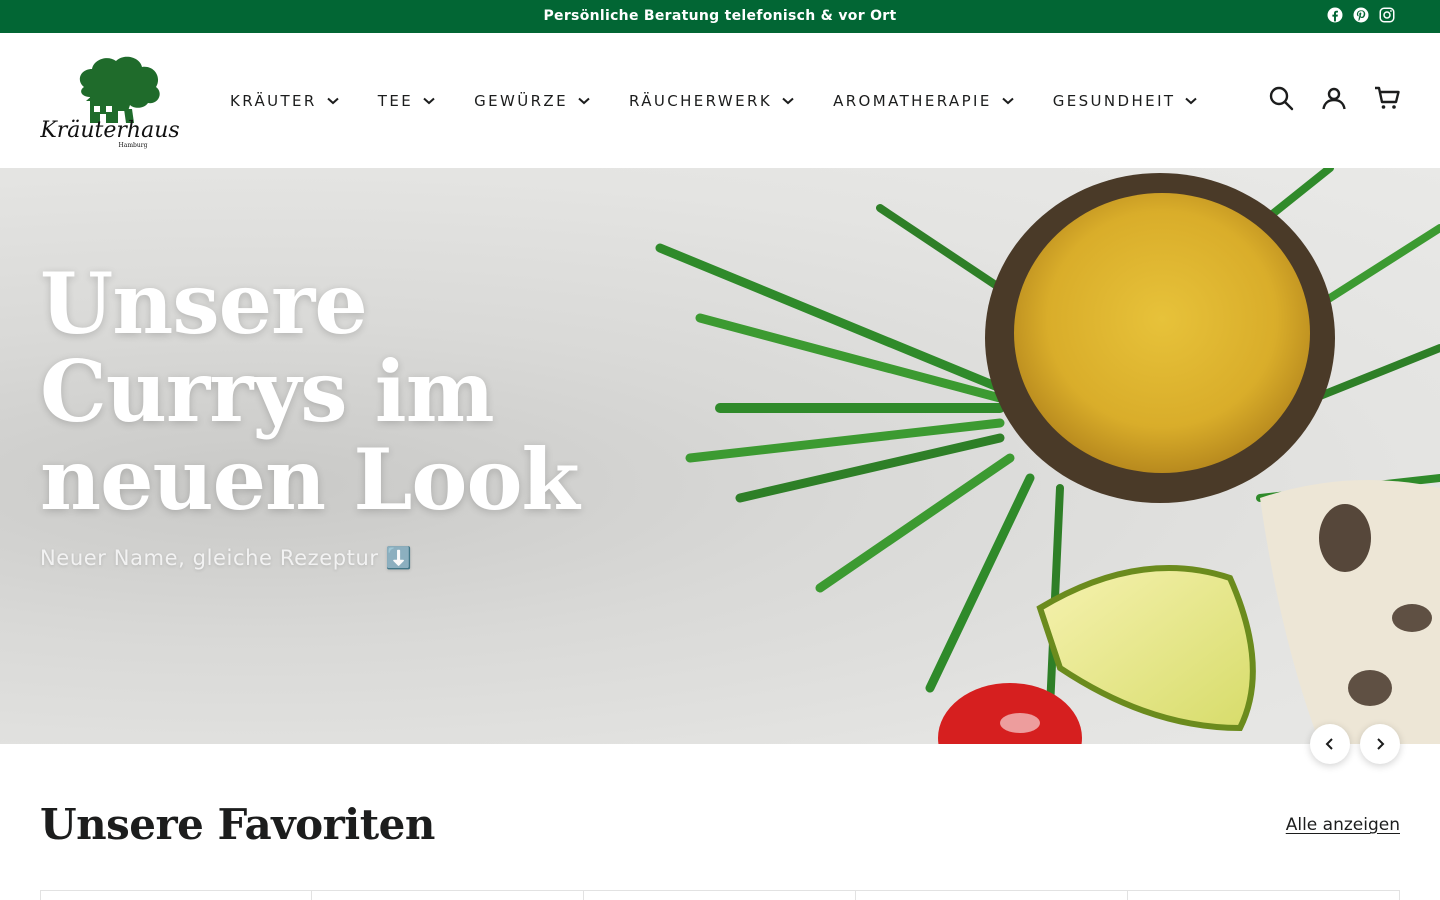 This screenshot has height=900, width=1440. What do you see at coordinates (521, 100) in the screenshot?
I see `nav-item-label: GEWÜRZE` at bounding box center [521, 100].